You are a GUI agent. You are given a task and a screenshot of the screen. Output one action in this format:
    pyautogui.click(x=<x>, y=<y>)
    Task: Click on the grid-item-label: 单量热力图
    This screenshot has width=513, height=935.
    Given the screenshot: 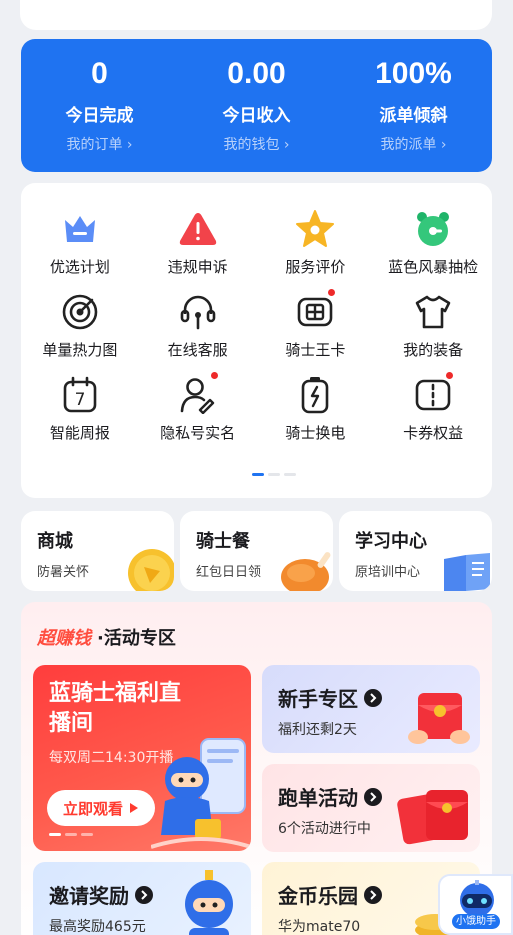 What is the action you would take?
    pyautogui.click(x=80, y=350)
    